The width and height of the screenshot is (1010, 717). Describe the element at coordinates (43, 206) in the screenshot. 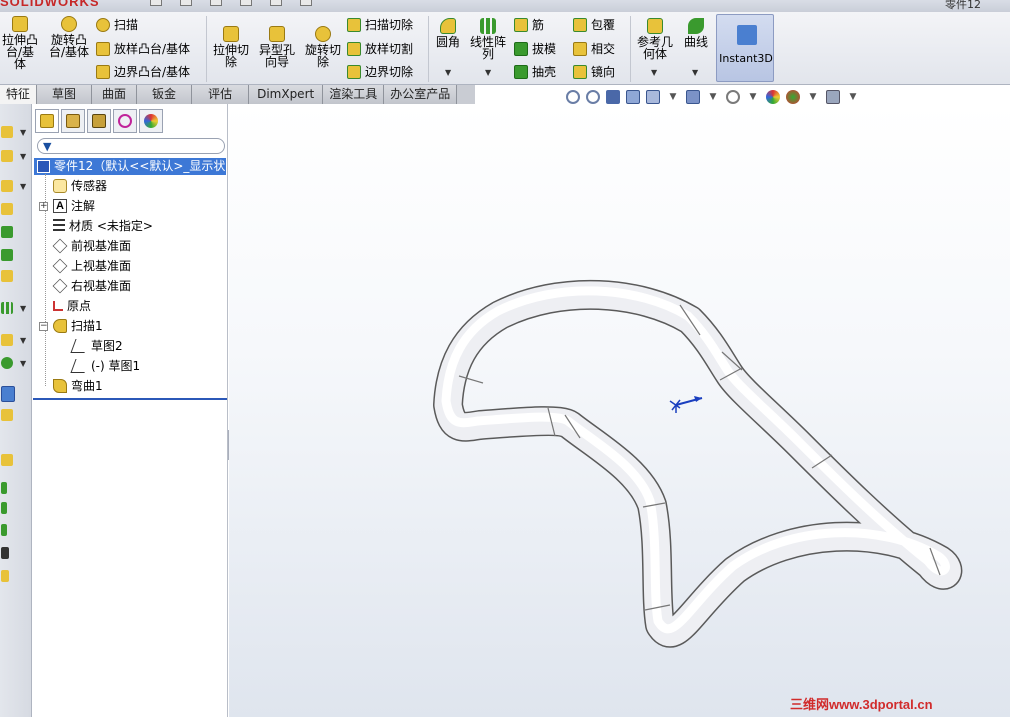

I see `expand-annotations-icon: +` at that location.